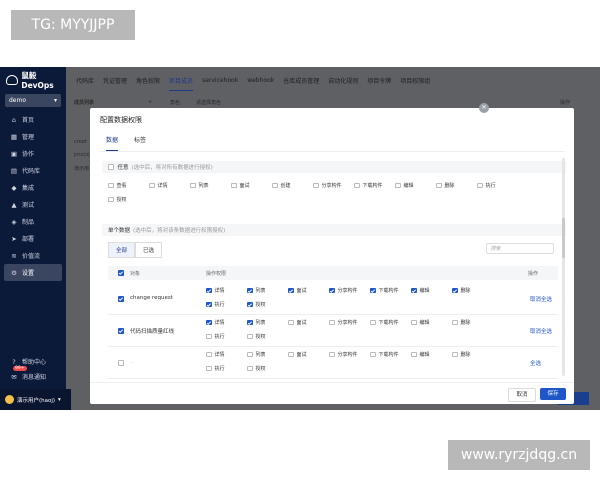 This screenshot has height=480, width=600. Describe the element at coordinates (240, 185) in the screenshot. I see `any-perm-option: 面试` at that location.